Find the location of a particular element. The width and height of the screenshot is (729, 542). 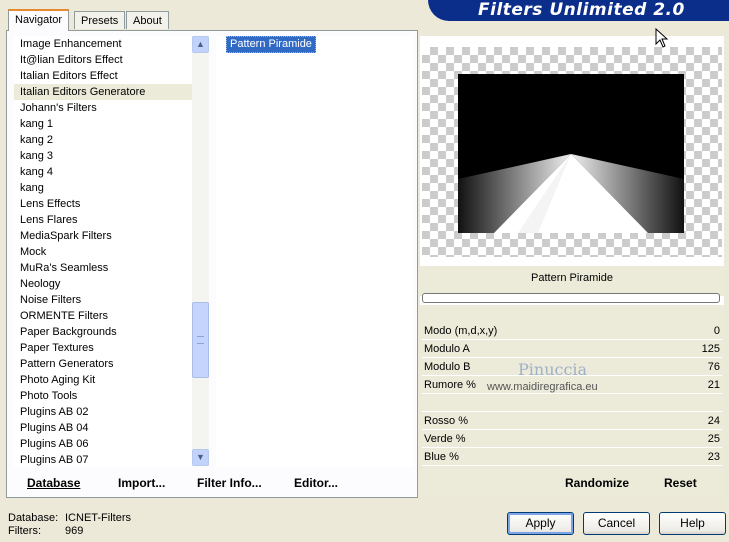

category-item: Italian Editors Effect is located at coordinates (103, 76).